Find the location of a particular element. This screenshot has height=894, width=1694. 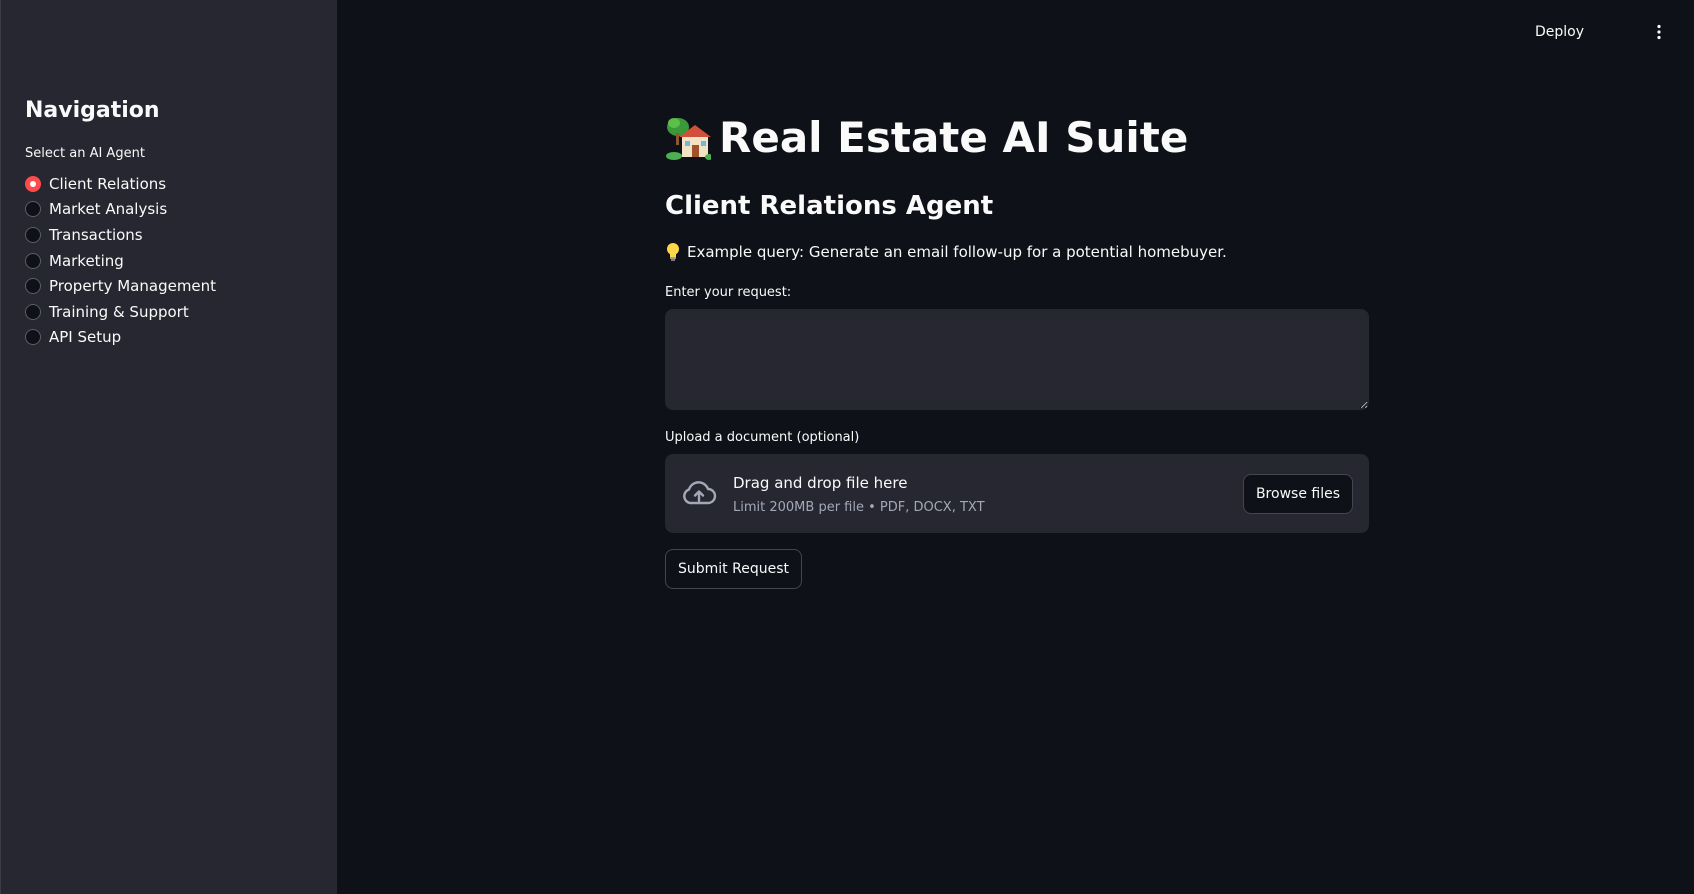

radio-label: Training & Support is located at coordinates (119, 311).